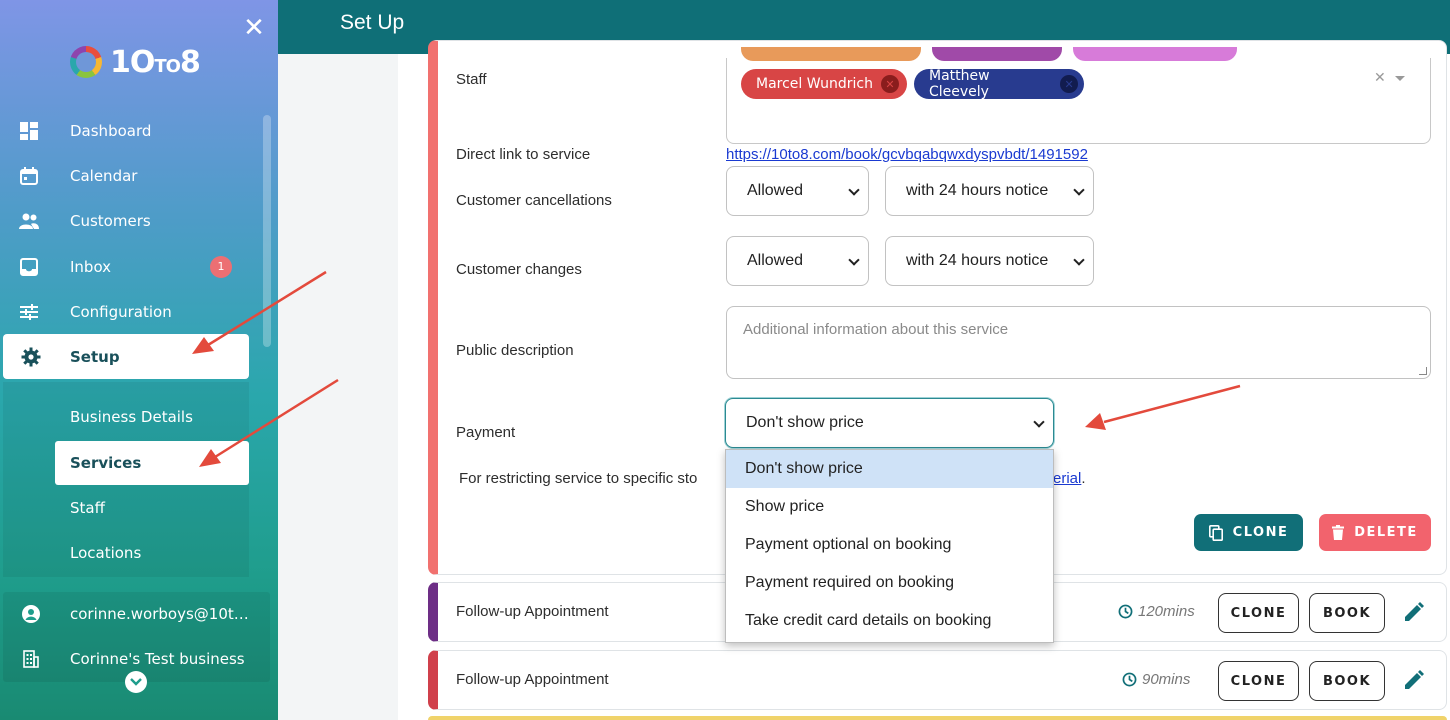  What do you see at coordinates (36, 659) in the screenshot?
I see `building-icon` at bounding box center [36, 659].